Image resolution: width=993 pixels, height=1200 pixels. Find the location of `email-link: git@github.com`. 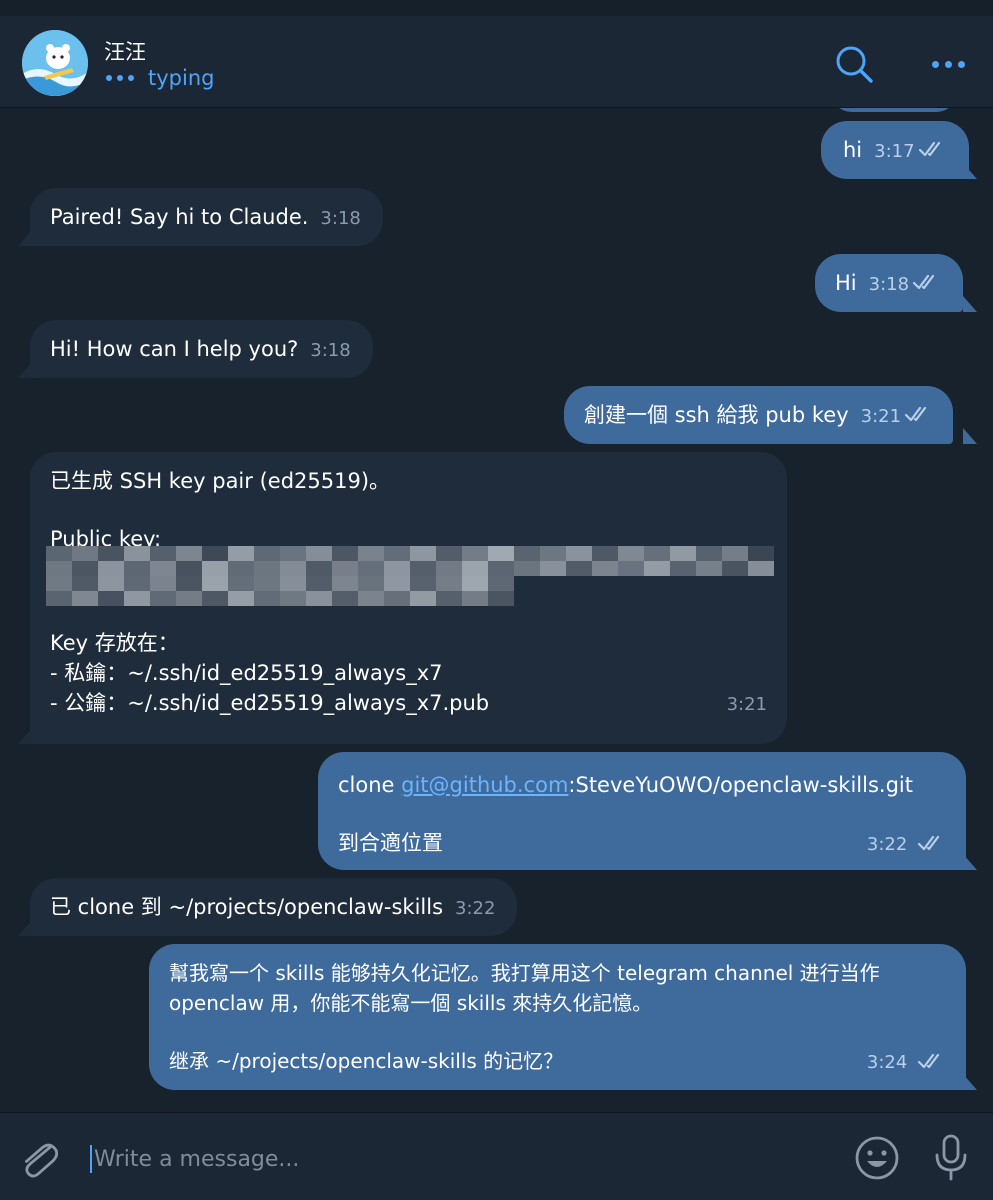

email-link: git@github.com is located at coordinates (484, 785).